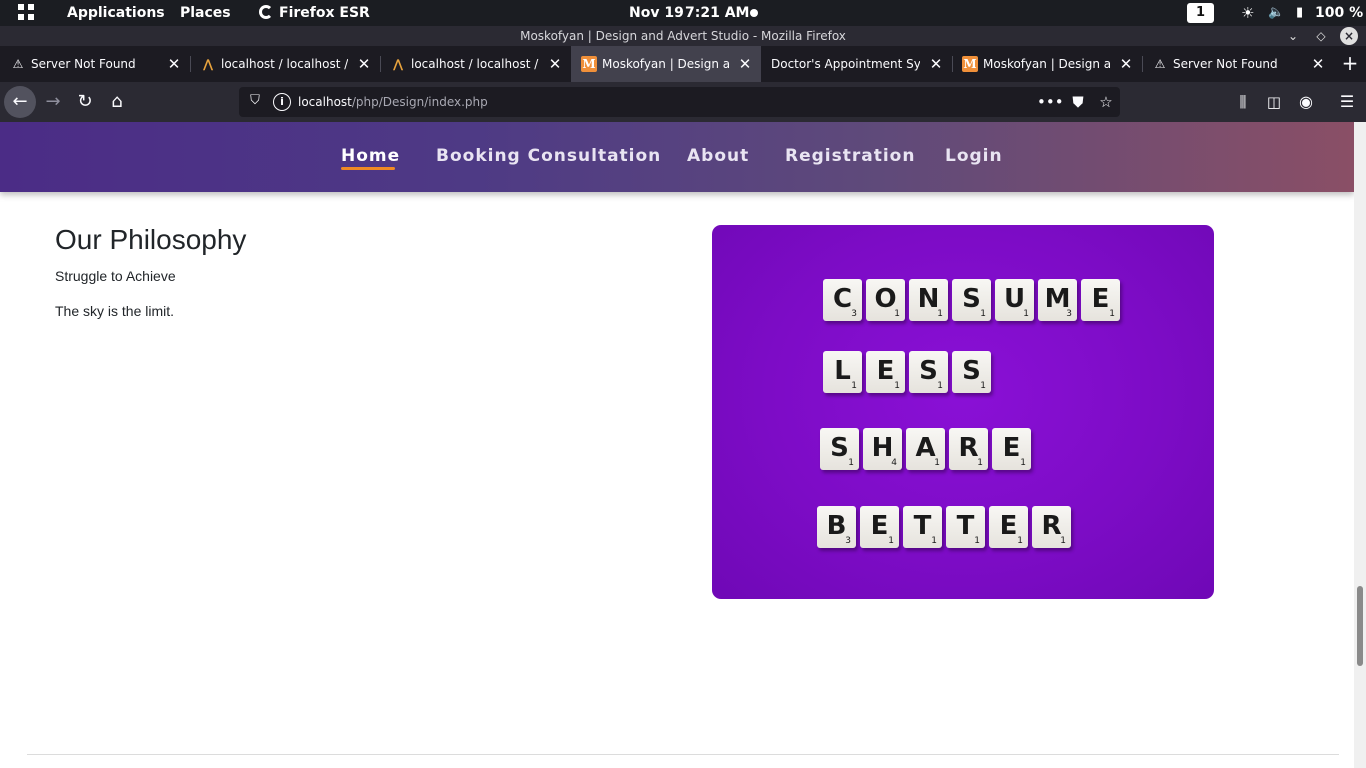 Image resolution: width=1366 pixels, height=768 pixels. I want to click on tab-server-not-found-2: ⚠ Server Not Found ✕, so click(1238, 64).